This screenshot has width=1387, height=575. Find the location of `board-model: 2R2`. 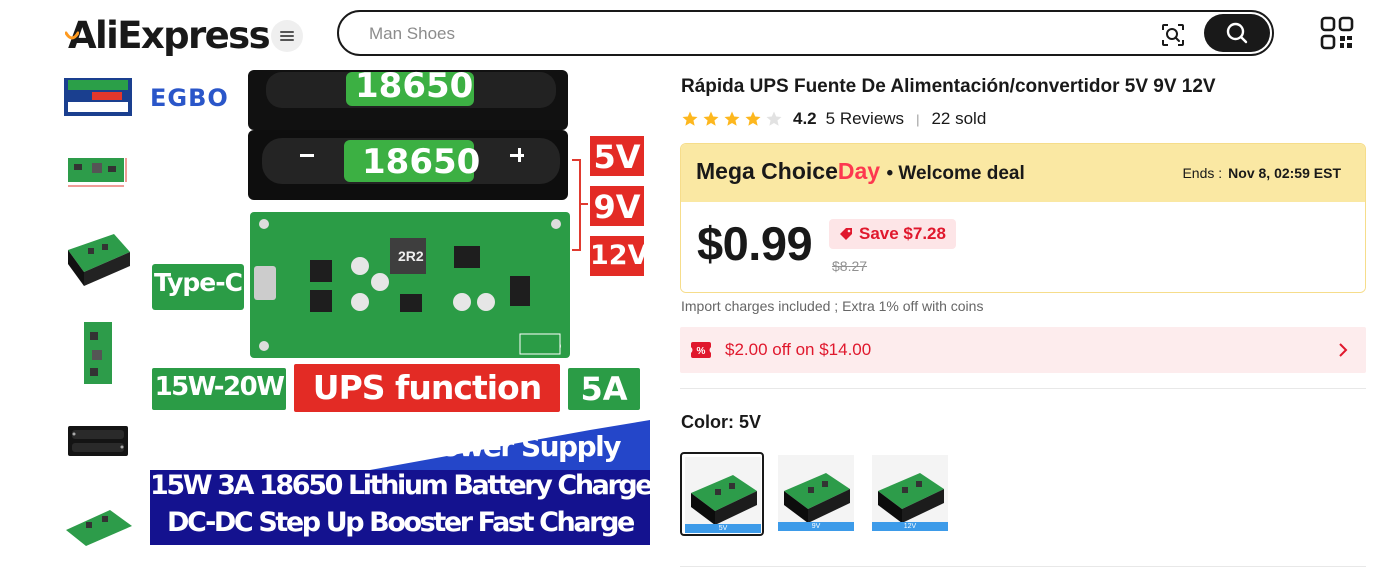

board-model: 2R2 is located at coordinates (411, 256).